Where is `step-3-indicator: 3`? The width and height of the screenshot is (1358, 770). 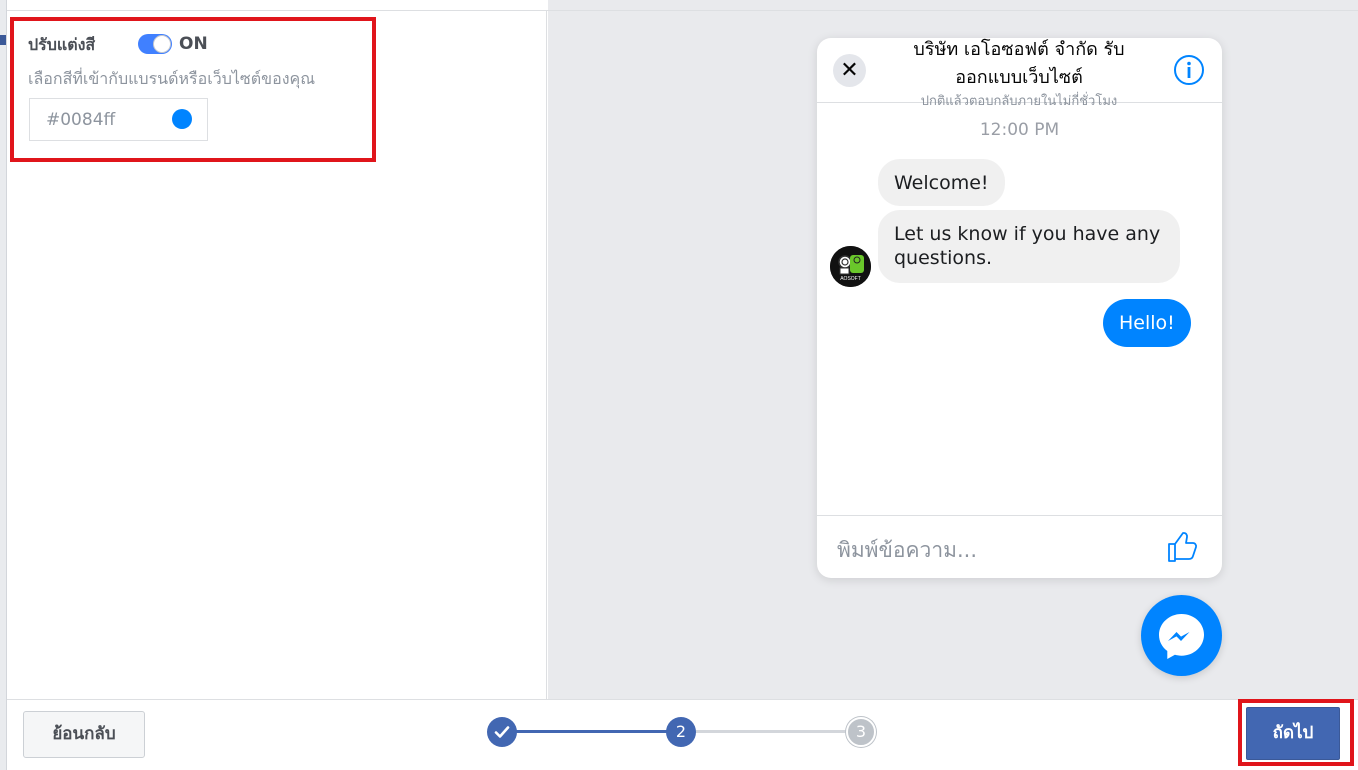 step-3-indicator: 3 is located at coordinates (861, 732).